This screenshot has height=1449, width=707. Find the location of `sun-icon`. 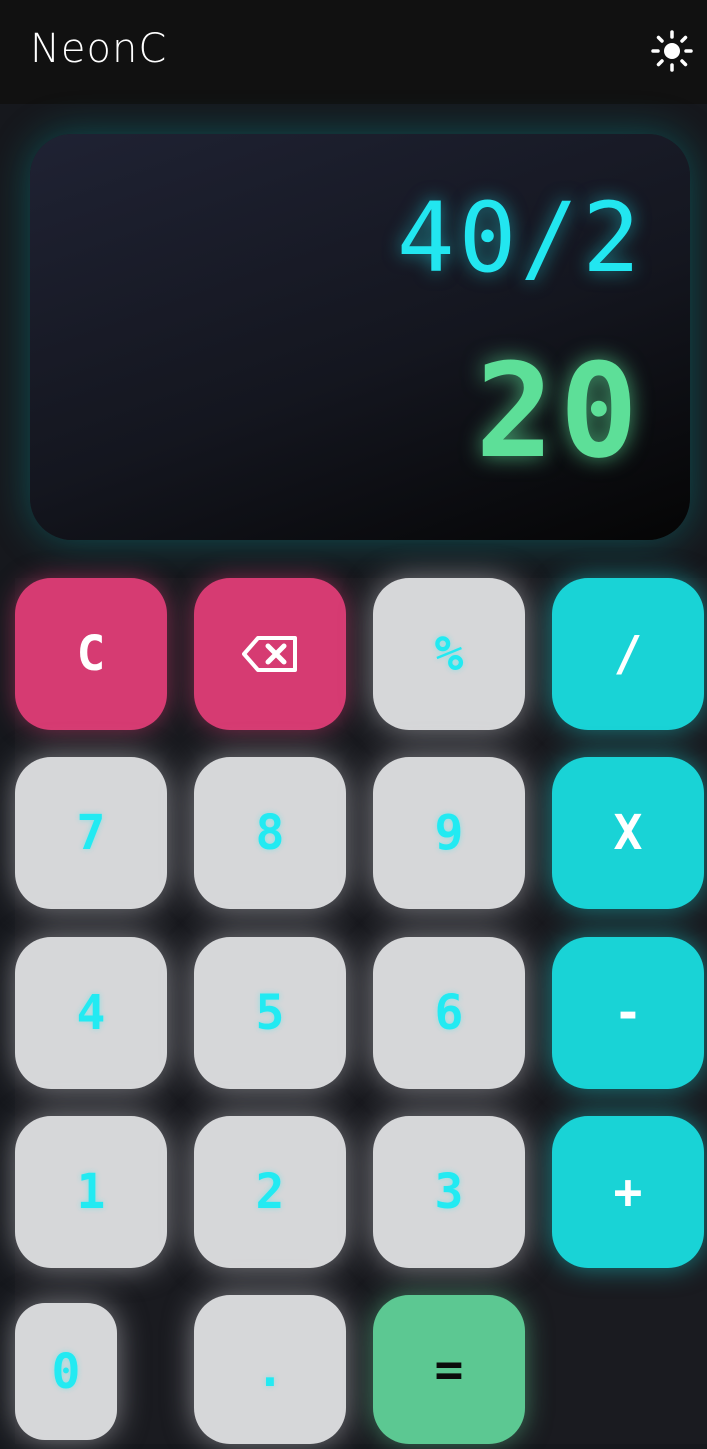

sun-icon is located at coordinates (672, 51).